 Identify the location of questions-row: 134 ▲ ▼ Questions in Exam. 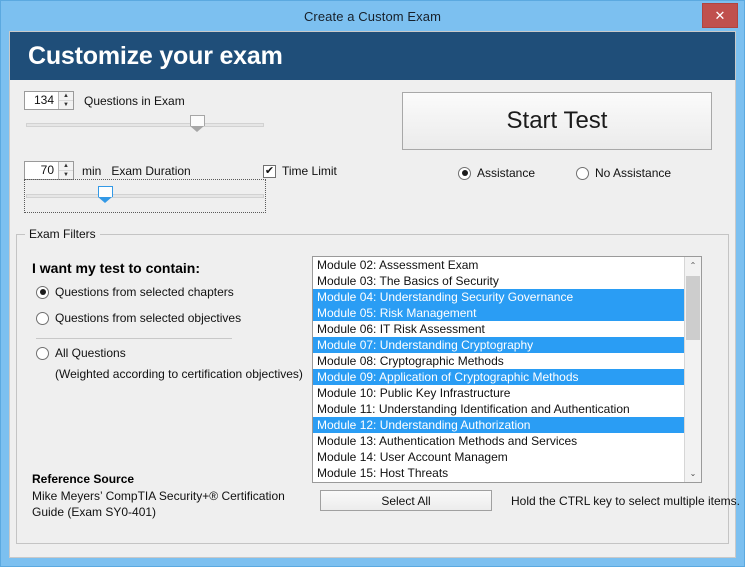
(104, 100).